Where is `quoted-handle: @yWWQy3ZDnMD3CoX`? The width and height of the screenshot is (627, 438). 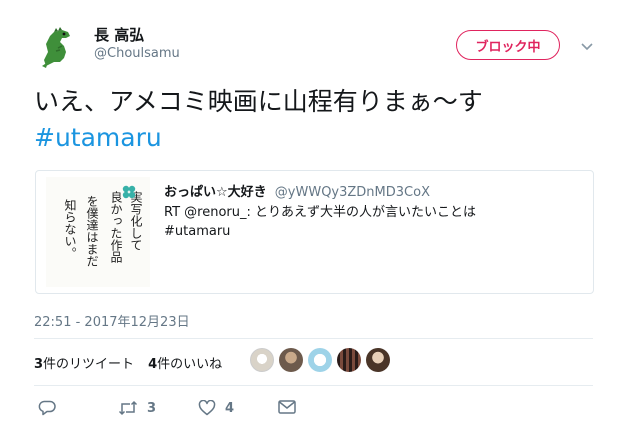 quoted-handle: @yWWQy3ZDnMD3CoX is located at coordinates (352, 192).